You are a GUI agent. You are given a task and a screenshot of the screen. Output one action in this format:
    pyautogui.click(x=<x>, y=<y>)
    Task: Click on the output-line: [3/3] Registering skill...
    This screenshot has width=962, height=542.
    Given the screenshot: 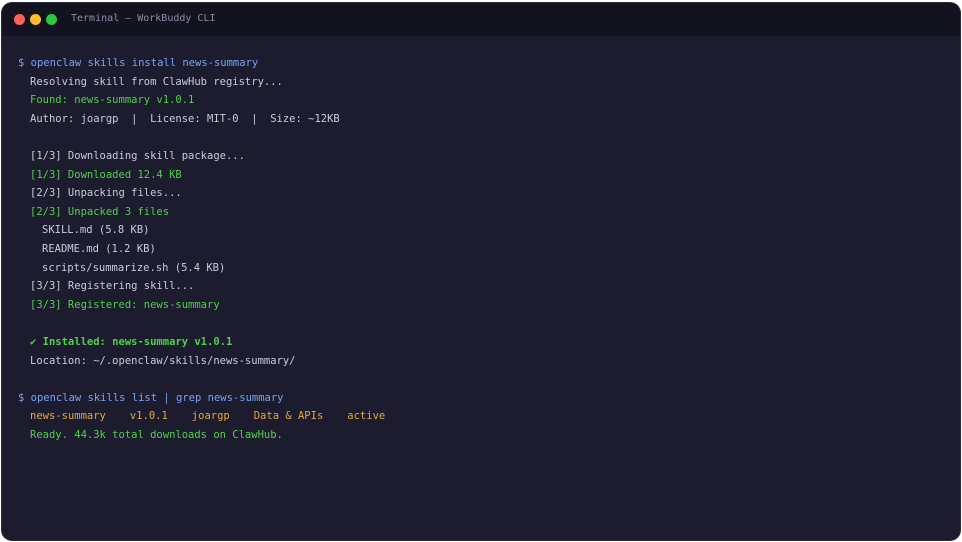 What is the action you would take?
    pyautogui.click(x=112, y=286)
    